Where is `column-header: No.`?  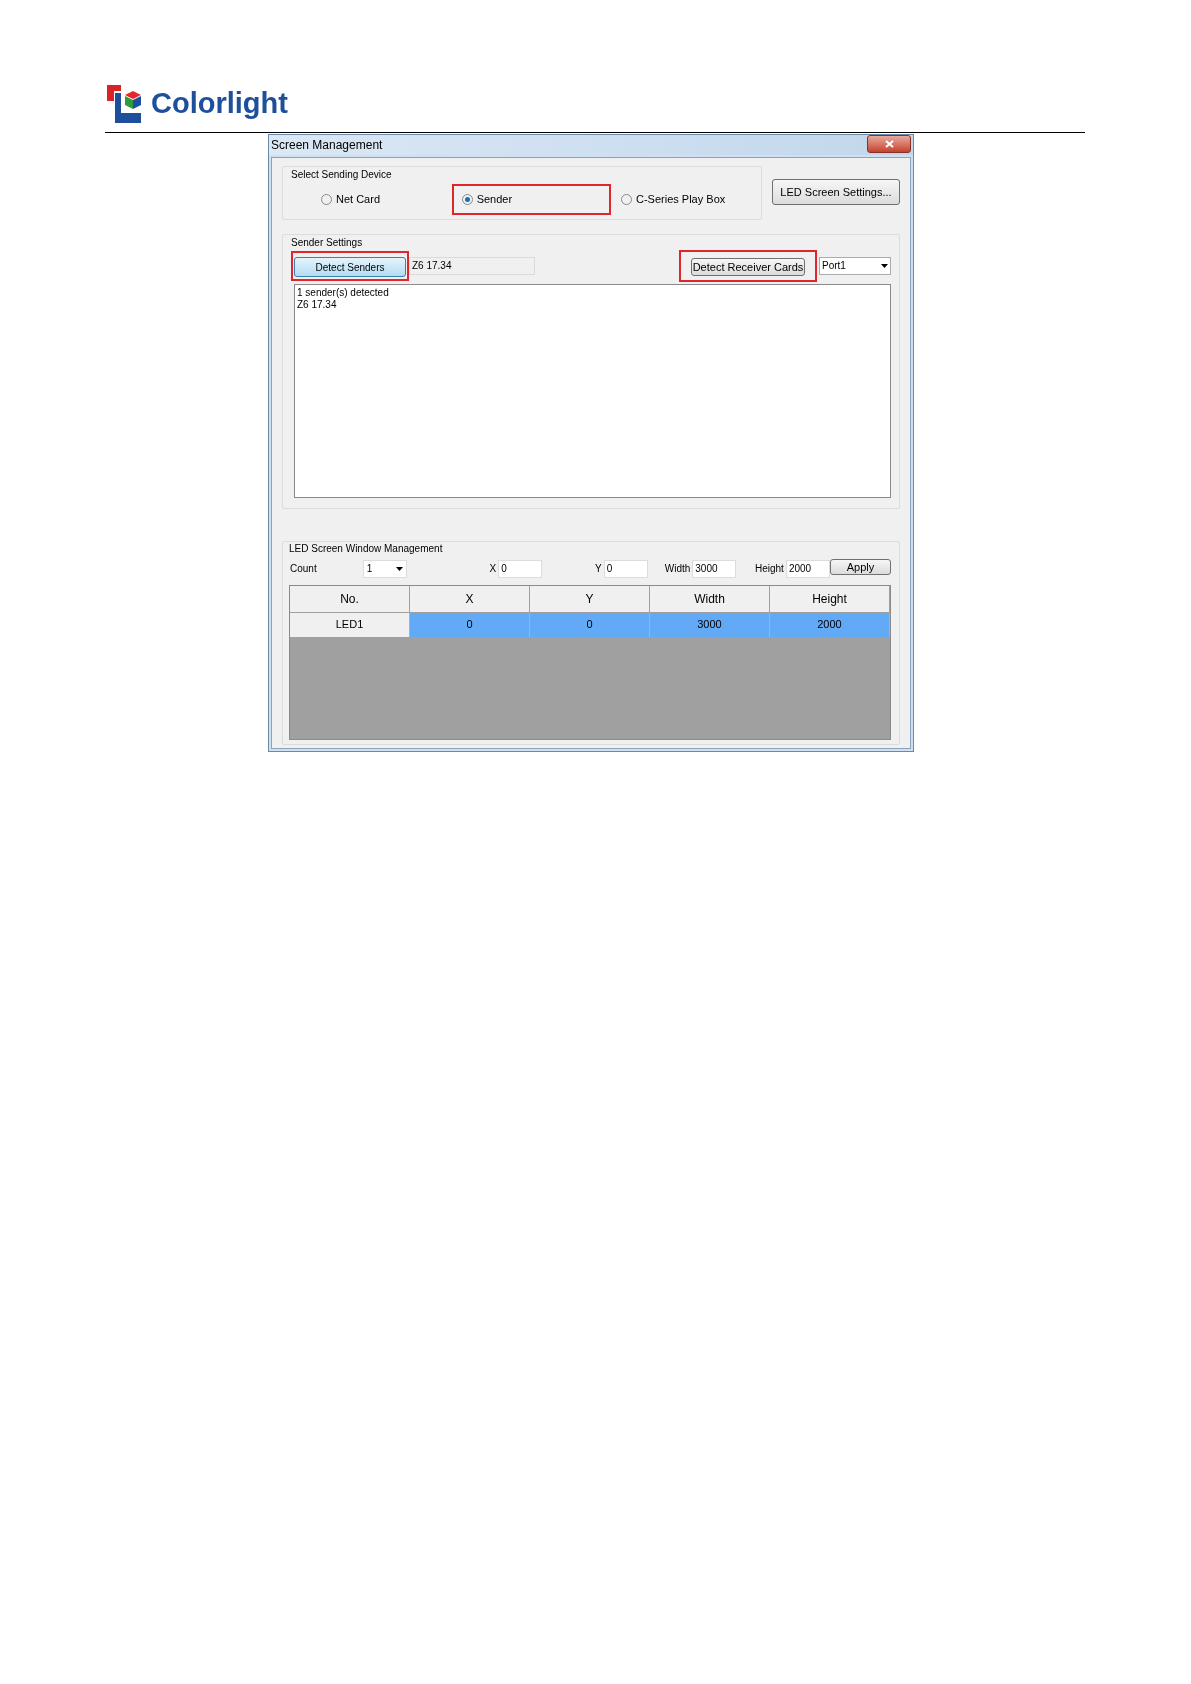 column-header: No. is located at coordinates (350, 599).